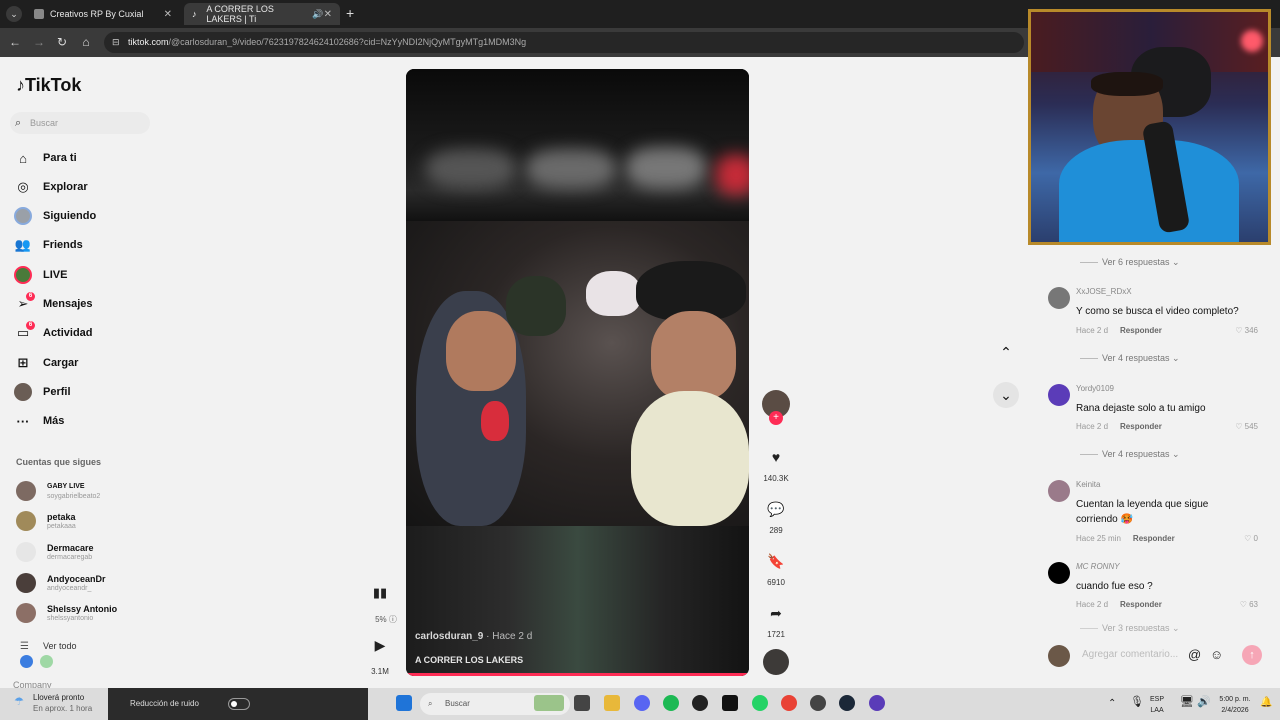 The width and height of the screenshot is (1280, 720). Describe the element at coordinates (42, 392) in the screenshot. I see `sidebar-item-perfil: Perfil` at that location.